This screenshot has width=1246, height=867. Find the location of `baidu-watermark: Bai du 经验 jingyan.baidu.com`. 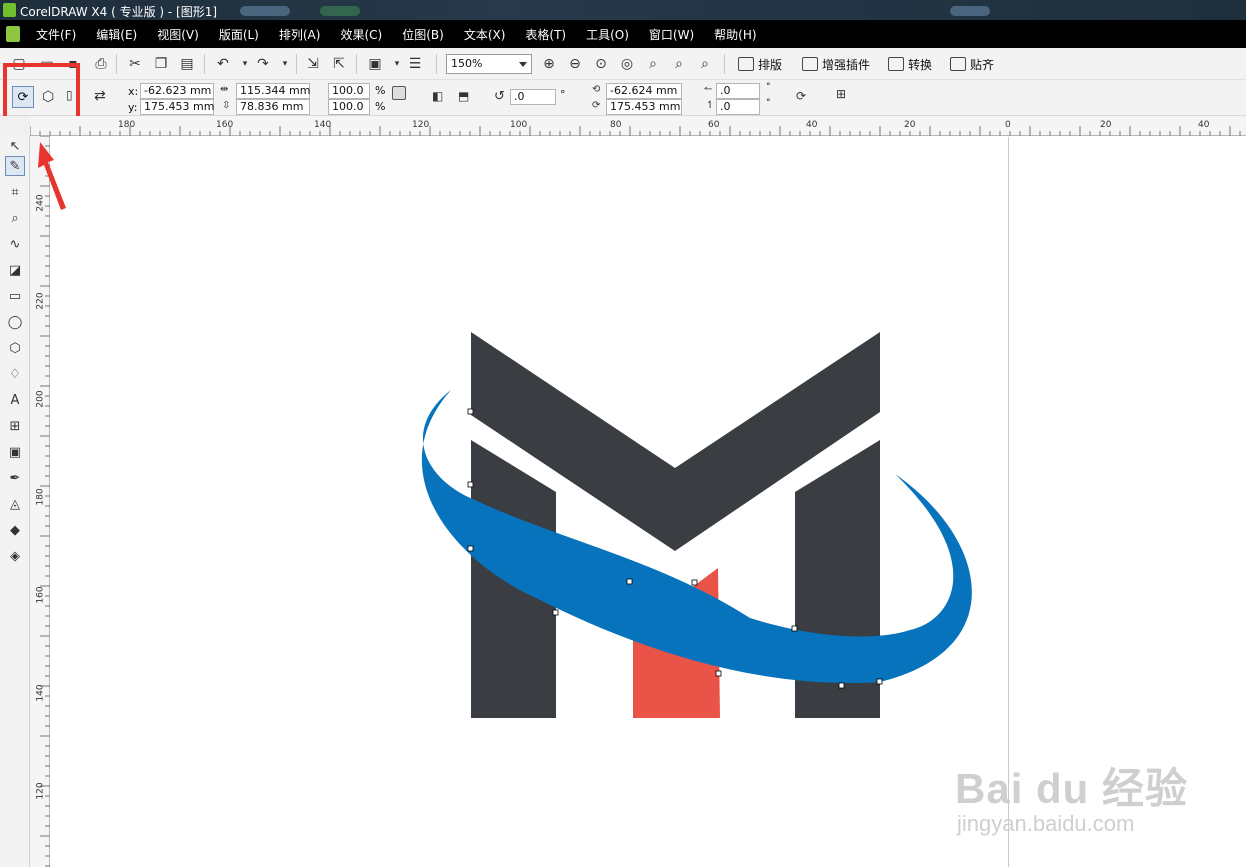

baidu-watermark: Bai du 经验 jingyan.baidu.com is located at coordinates (1072, 795).